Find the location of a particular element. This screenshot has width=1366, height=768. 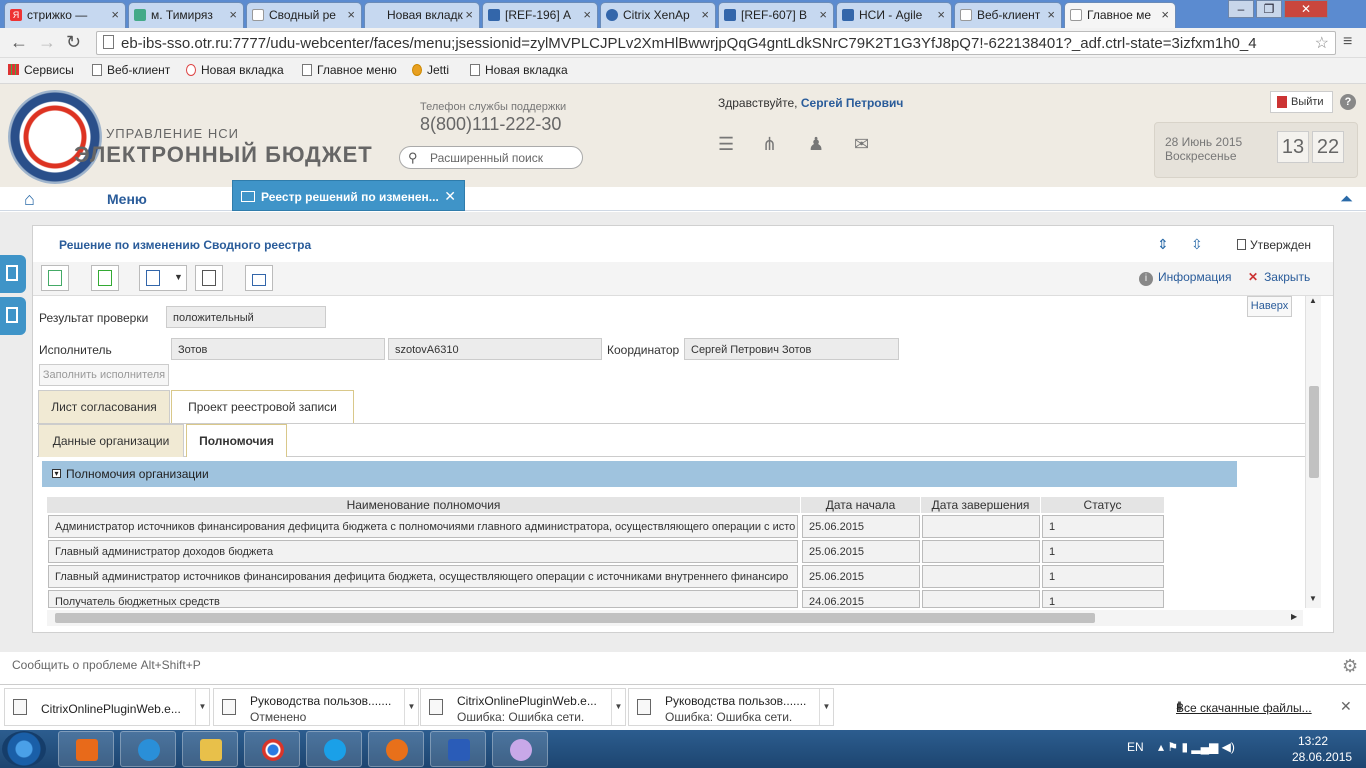

taskbar-date: 28.06.2015 is located at coordinates (1322, 757).